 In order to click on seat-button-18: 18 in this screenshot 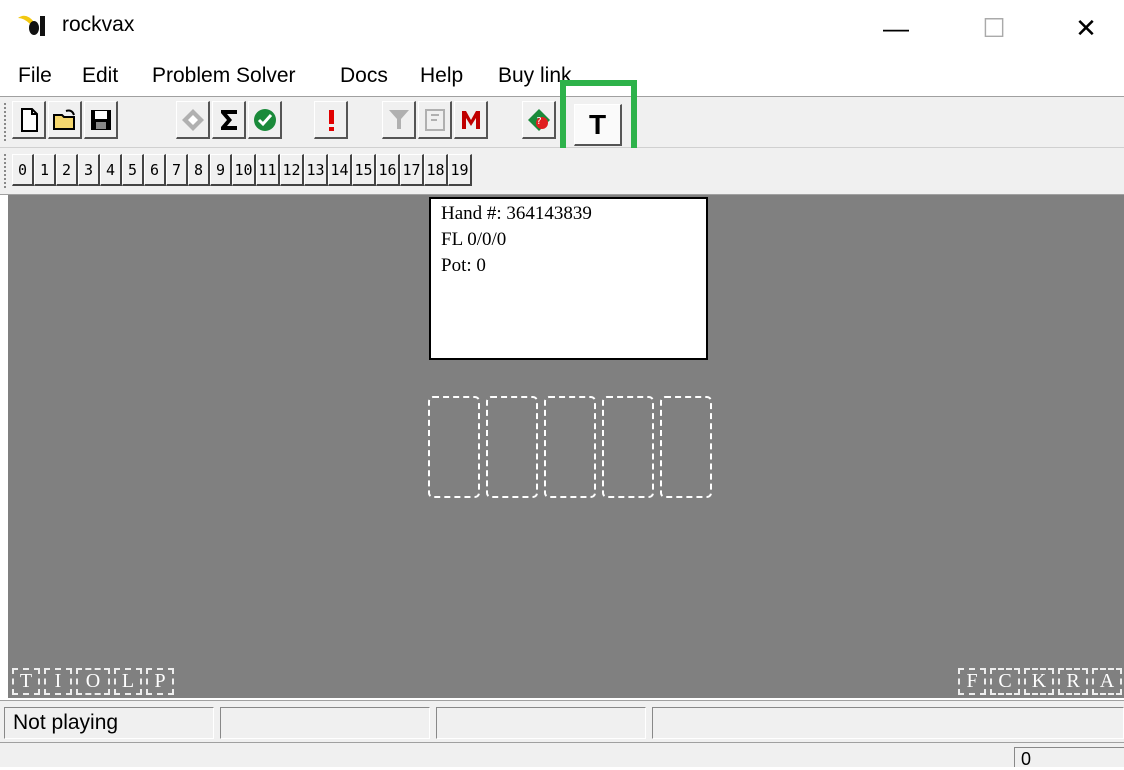, I will do `click(436, 170)`.